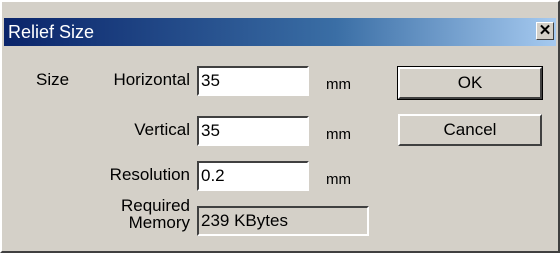 The width and height of the screenshot is (560, 253). What do you see at coordinates (53, 79) in the screenshot?
I see `size-label: Size` at bounding box center [53, 79].